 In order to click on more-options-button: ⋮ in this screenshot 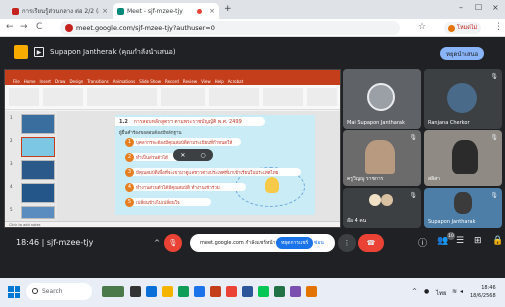, I will do `click(347, 243)`.